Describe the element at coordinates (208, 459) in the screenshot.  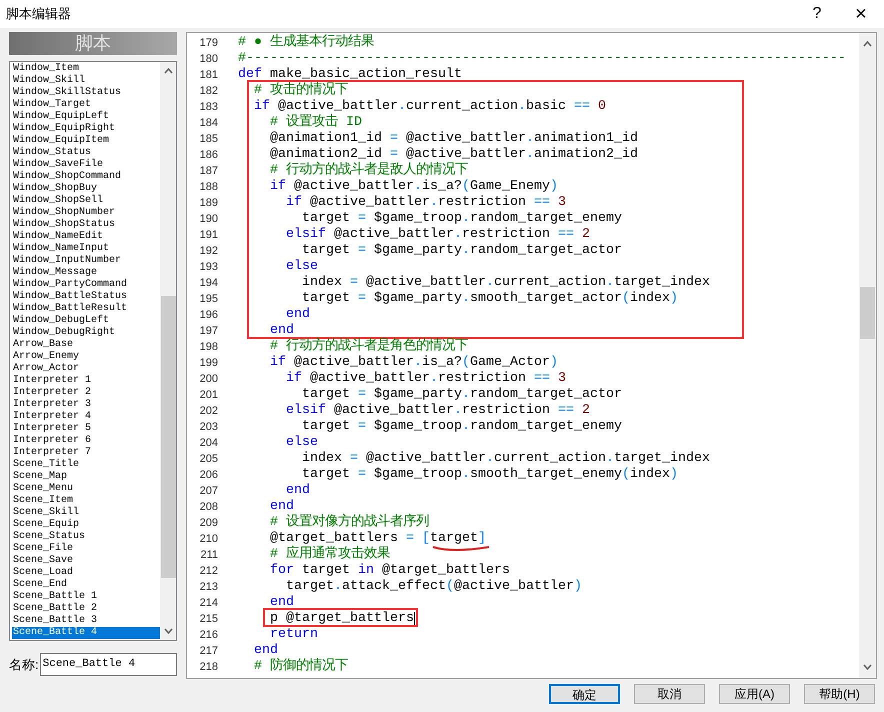
I see `line-number: 205` at that location.